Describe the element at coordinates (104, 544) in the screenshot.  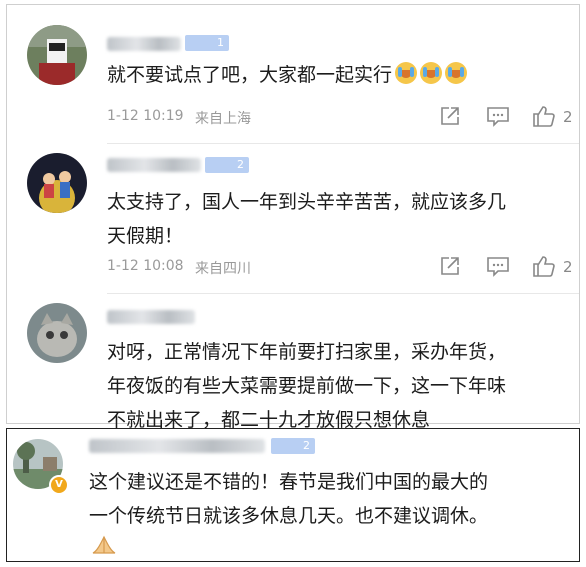
I see `folded-hands-icon` at that location.